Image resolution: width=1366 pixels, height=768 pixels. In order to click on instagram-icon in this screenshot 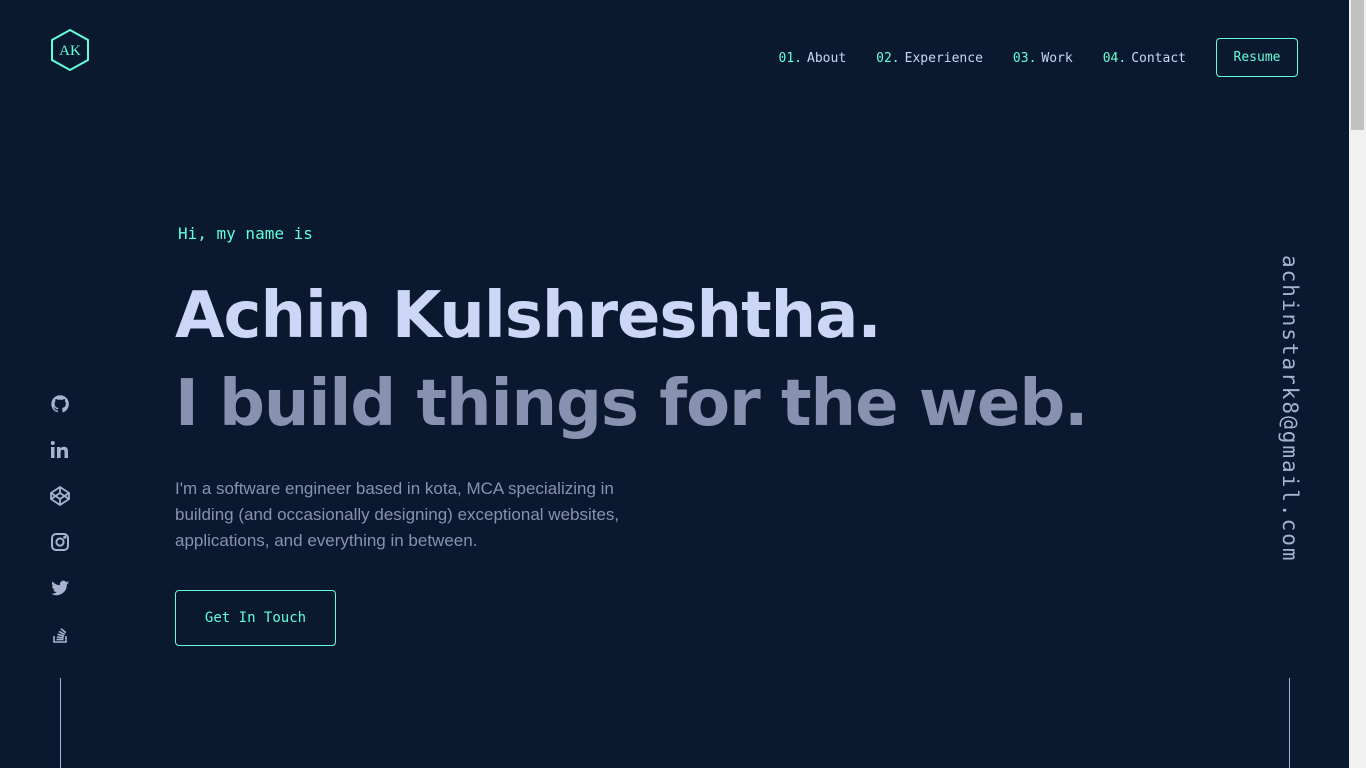, I will do `click(60, 542)`.